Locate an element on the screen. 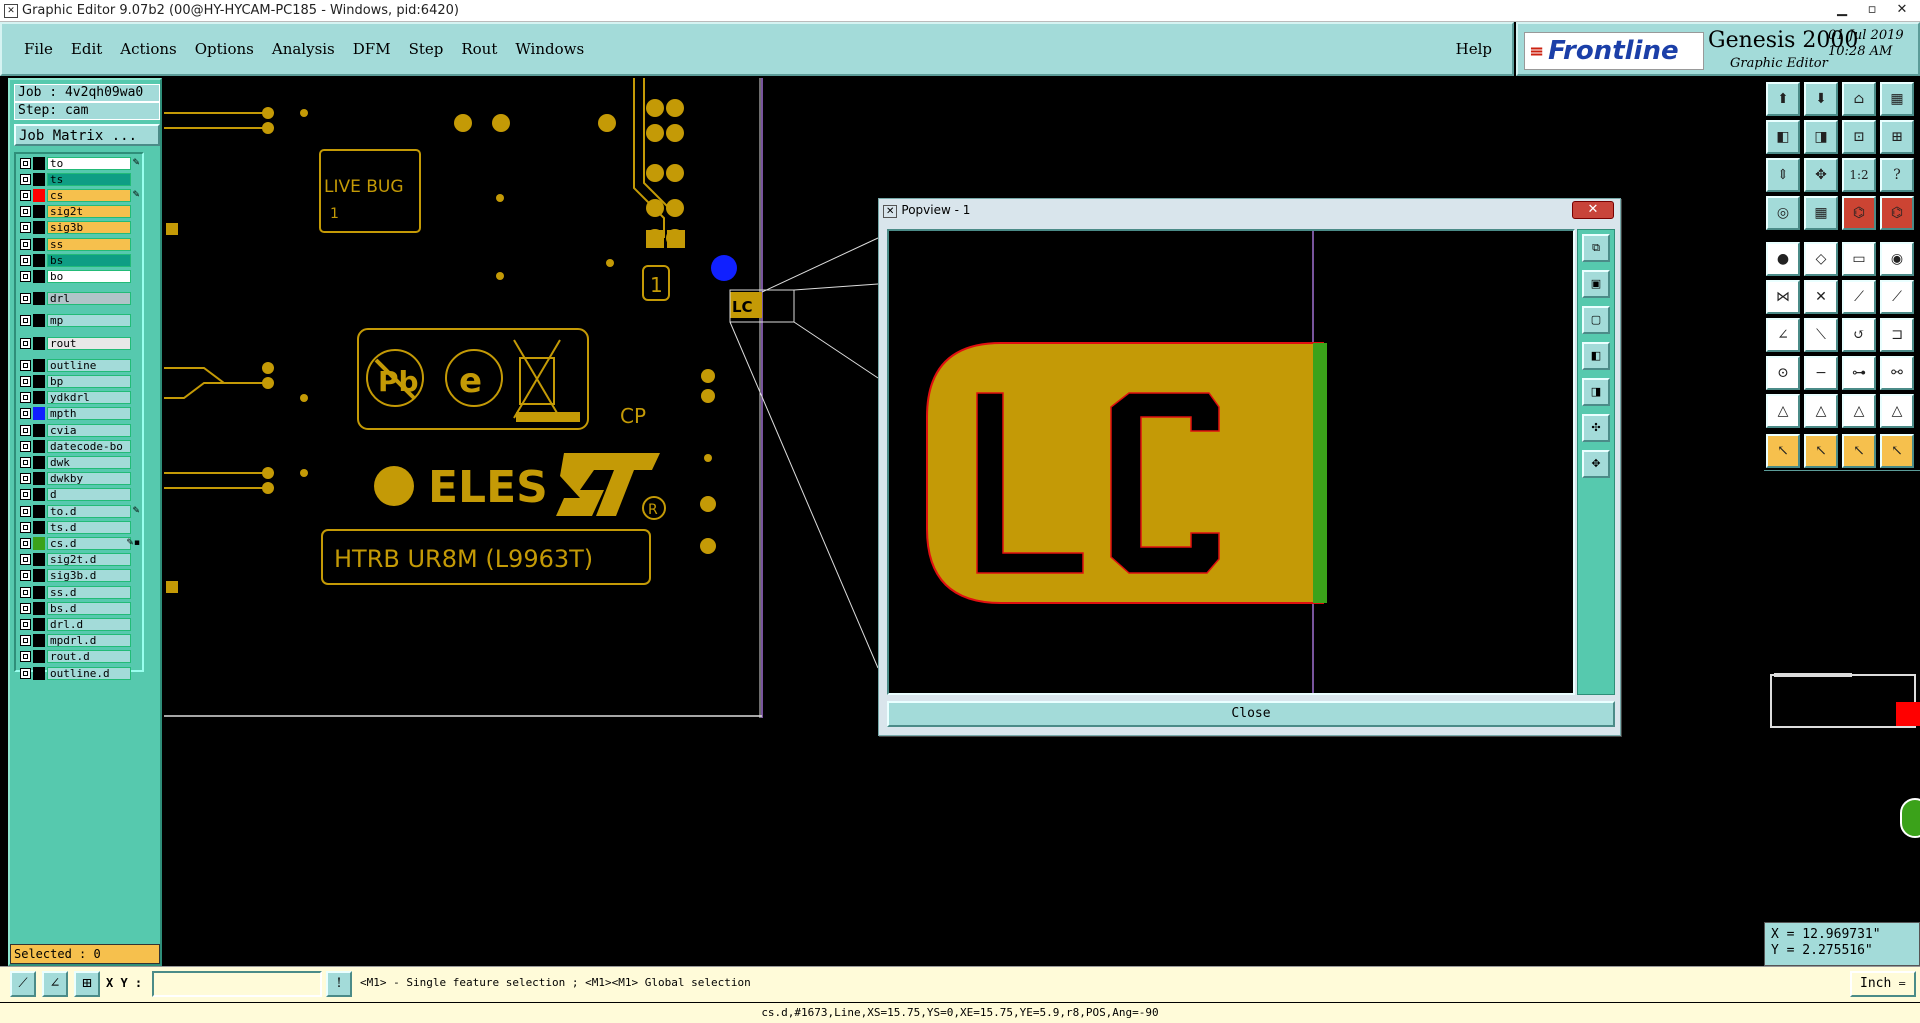 This screenshot has height=1023, width=1920. layer-row: outline.d is located at coordinates (80, 673).